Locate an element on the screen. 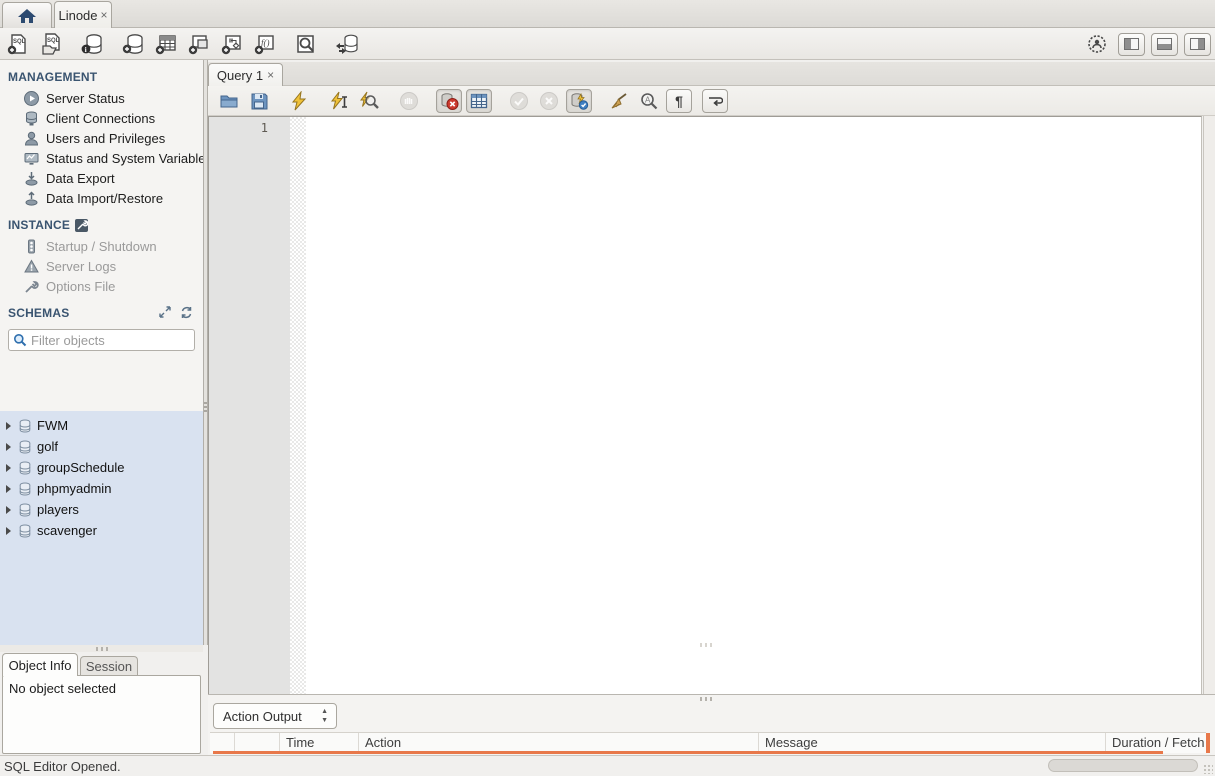 This screenshot has height=776, width=1215. sidebar-item-status-system-variables: Status and System Variables is located at coordinates (101, 158).